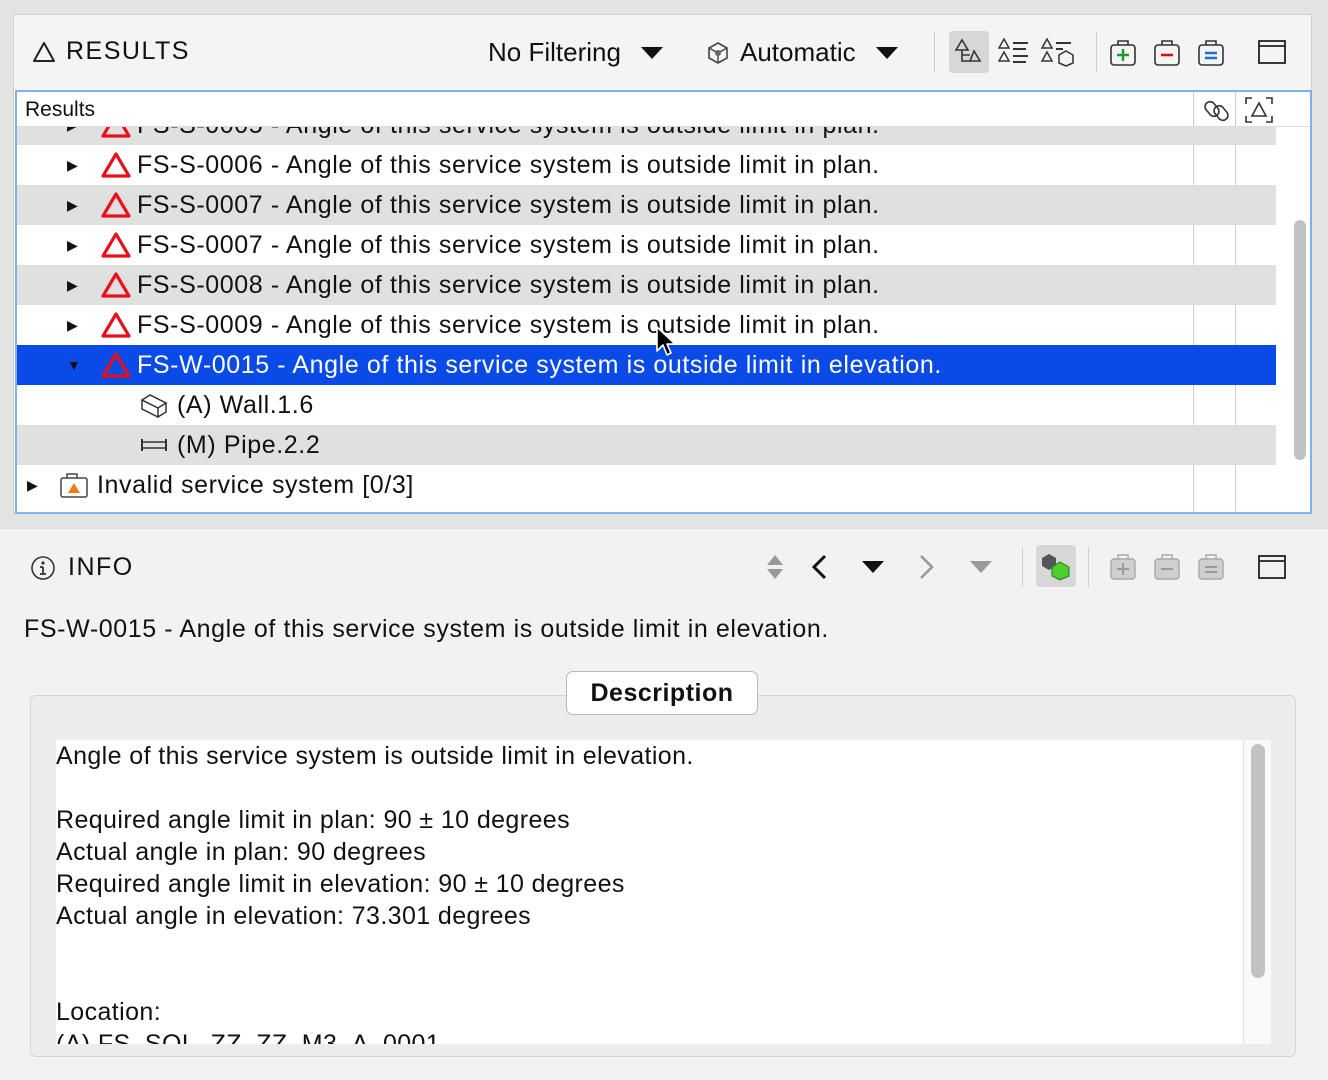  I want to click on results-title: RESULTS, so click(111, 51).